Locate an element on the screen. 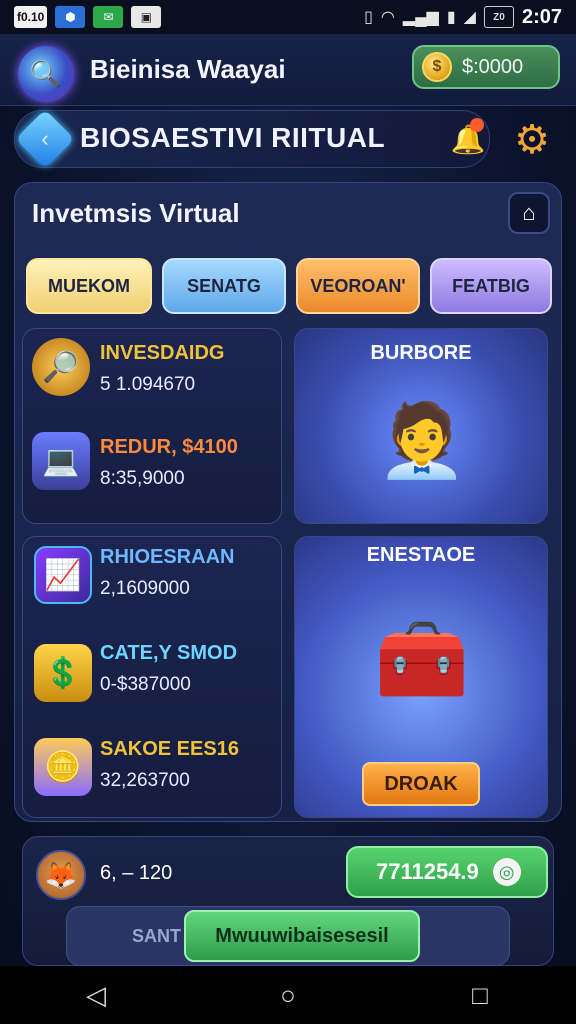 The image size is (576, 1024). status-bar: f0.10 ⬢ ✉ ▣ ▯ ◠ ▂▄▆ ▮ ◢ Z0 2:07 is located at coordinates (288, 17).